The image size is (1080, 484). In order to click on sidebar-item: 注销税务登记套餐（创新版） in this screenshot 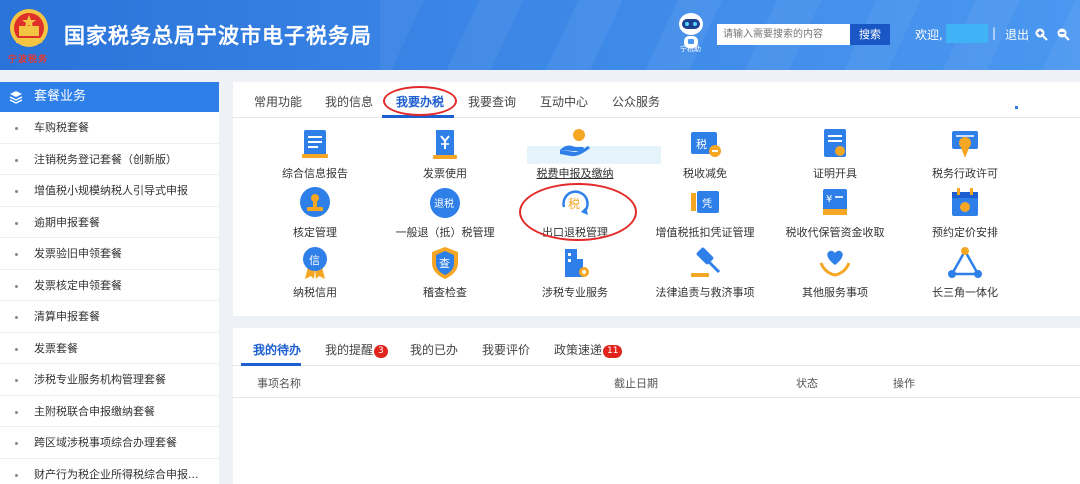, I will do `click(109, 159)`.